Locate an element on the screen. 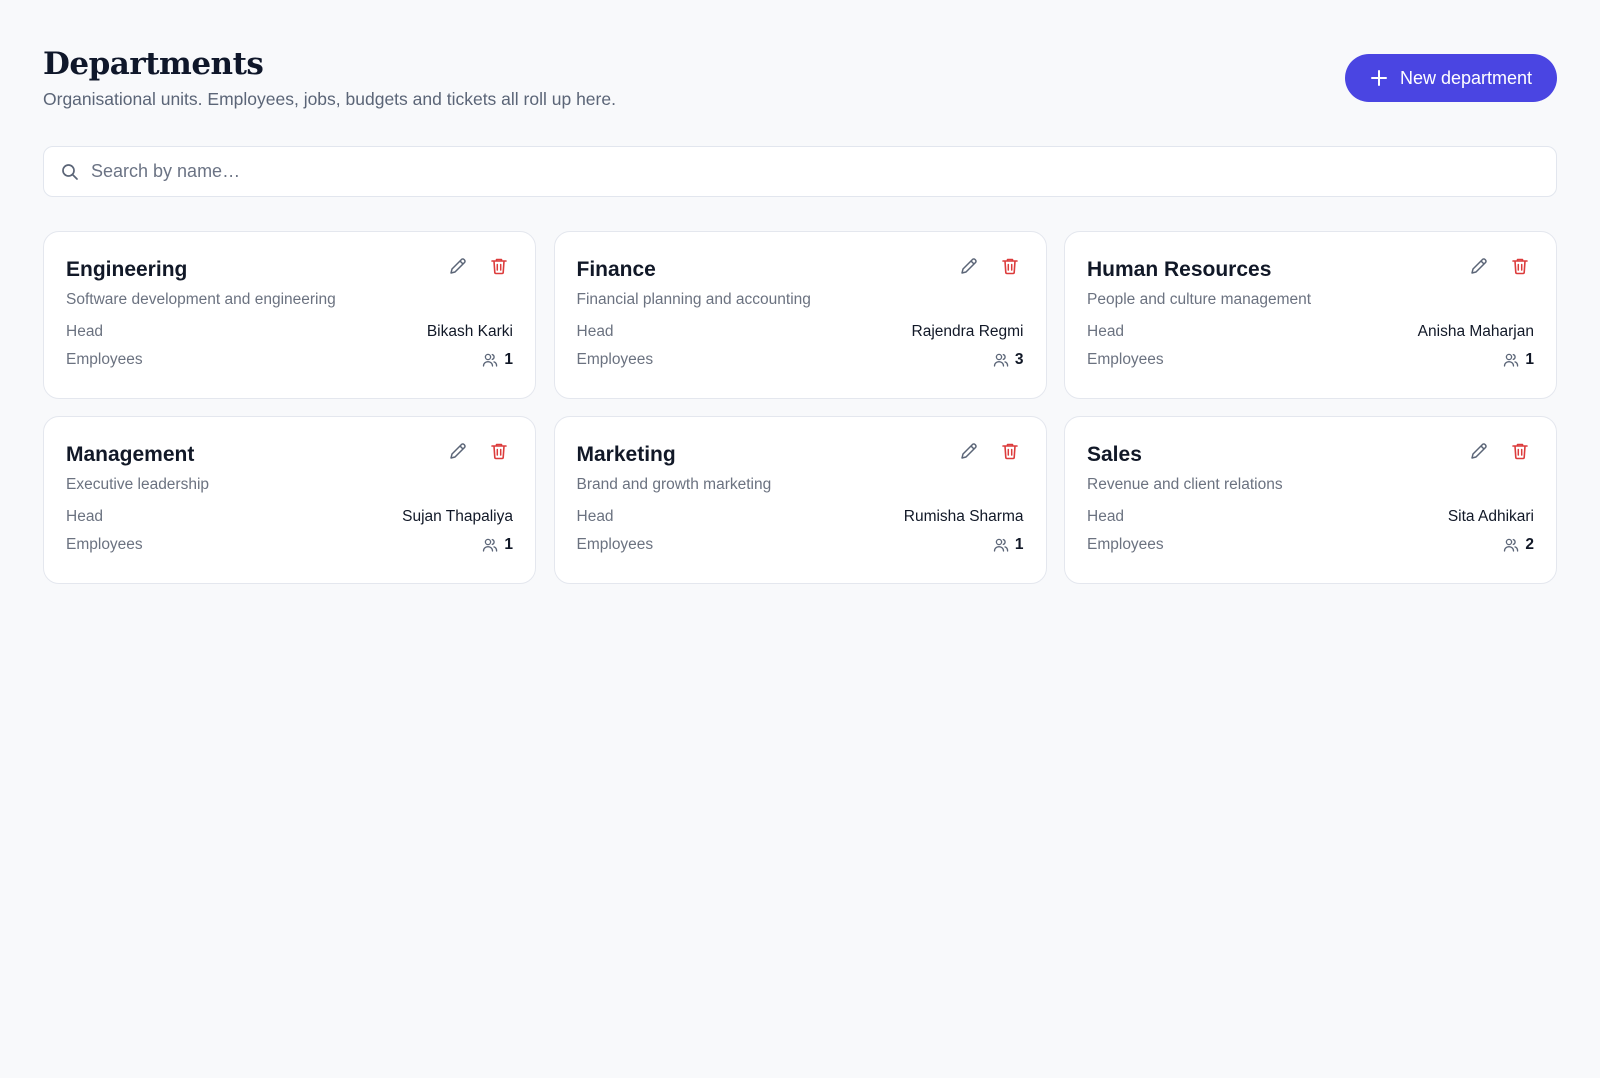 The height and width of the screenshot is (1078, 1600). employee-count: 3 is located at coordinates (1008, 360).